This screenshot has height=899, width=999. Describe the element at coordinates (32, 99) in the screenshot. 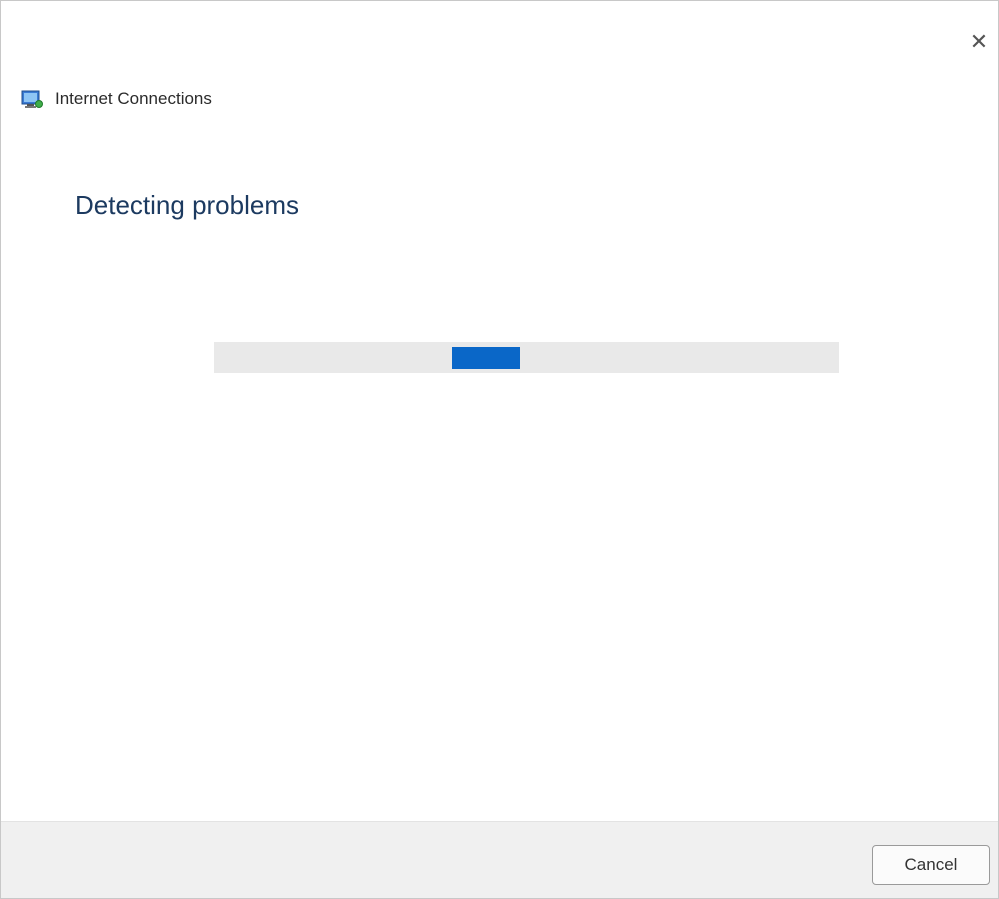

I see `network-connections-icon` at that location.